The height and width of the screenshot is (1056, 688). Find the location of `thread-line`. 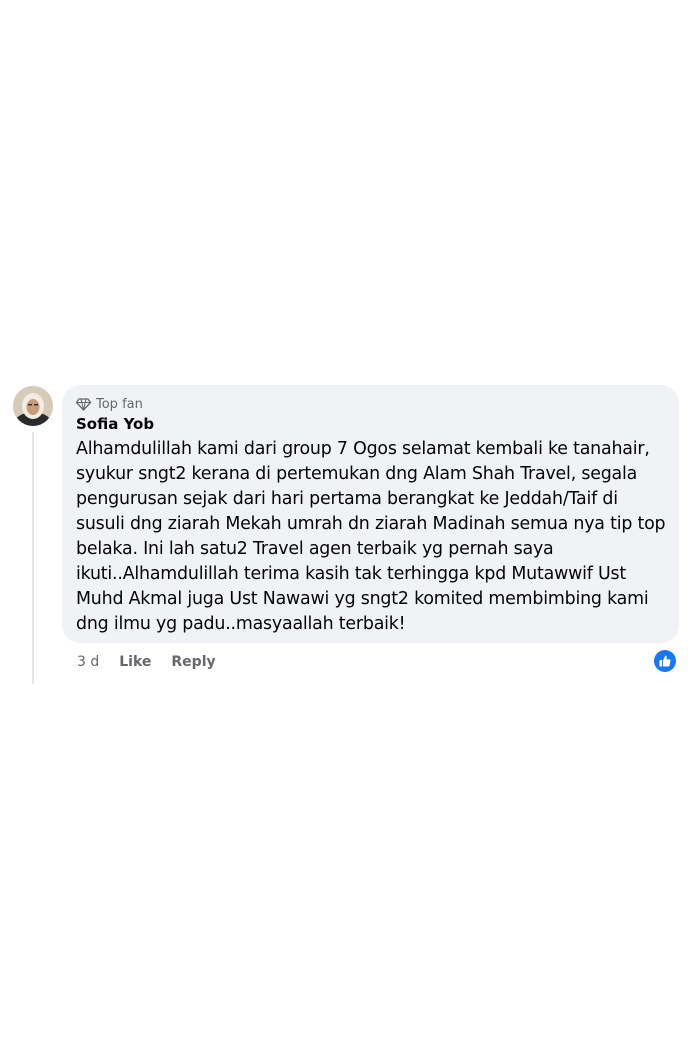

thread-line is located at coordinates (33, 558).